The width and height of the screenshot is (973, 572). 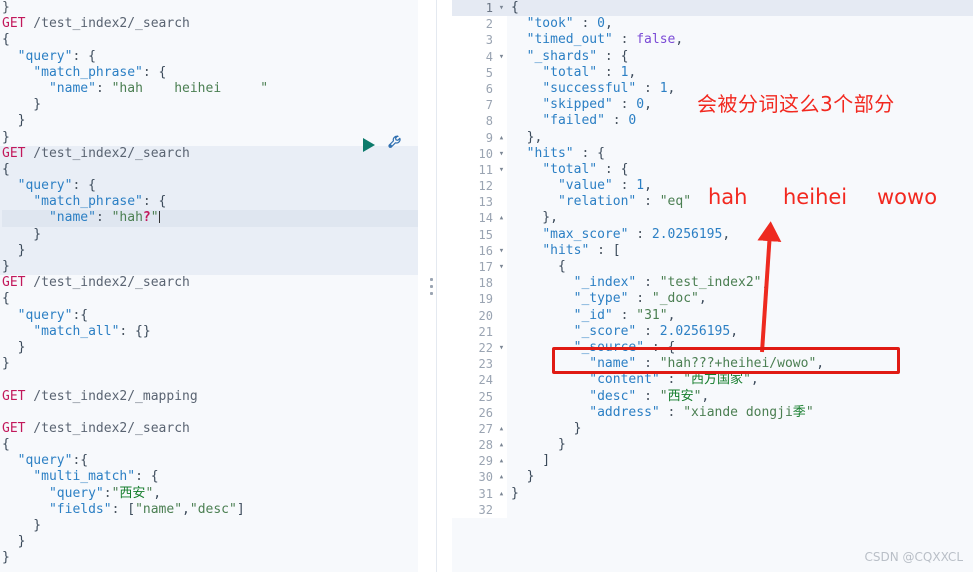 What do you see at coordinates (6, 40) in the screenshot?
I see `editor-line-text: {` at bounding box center [6, 40].